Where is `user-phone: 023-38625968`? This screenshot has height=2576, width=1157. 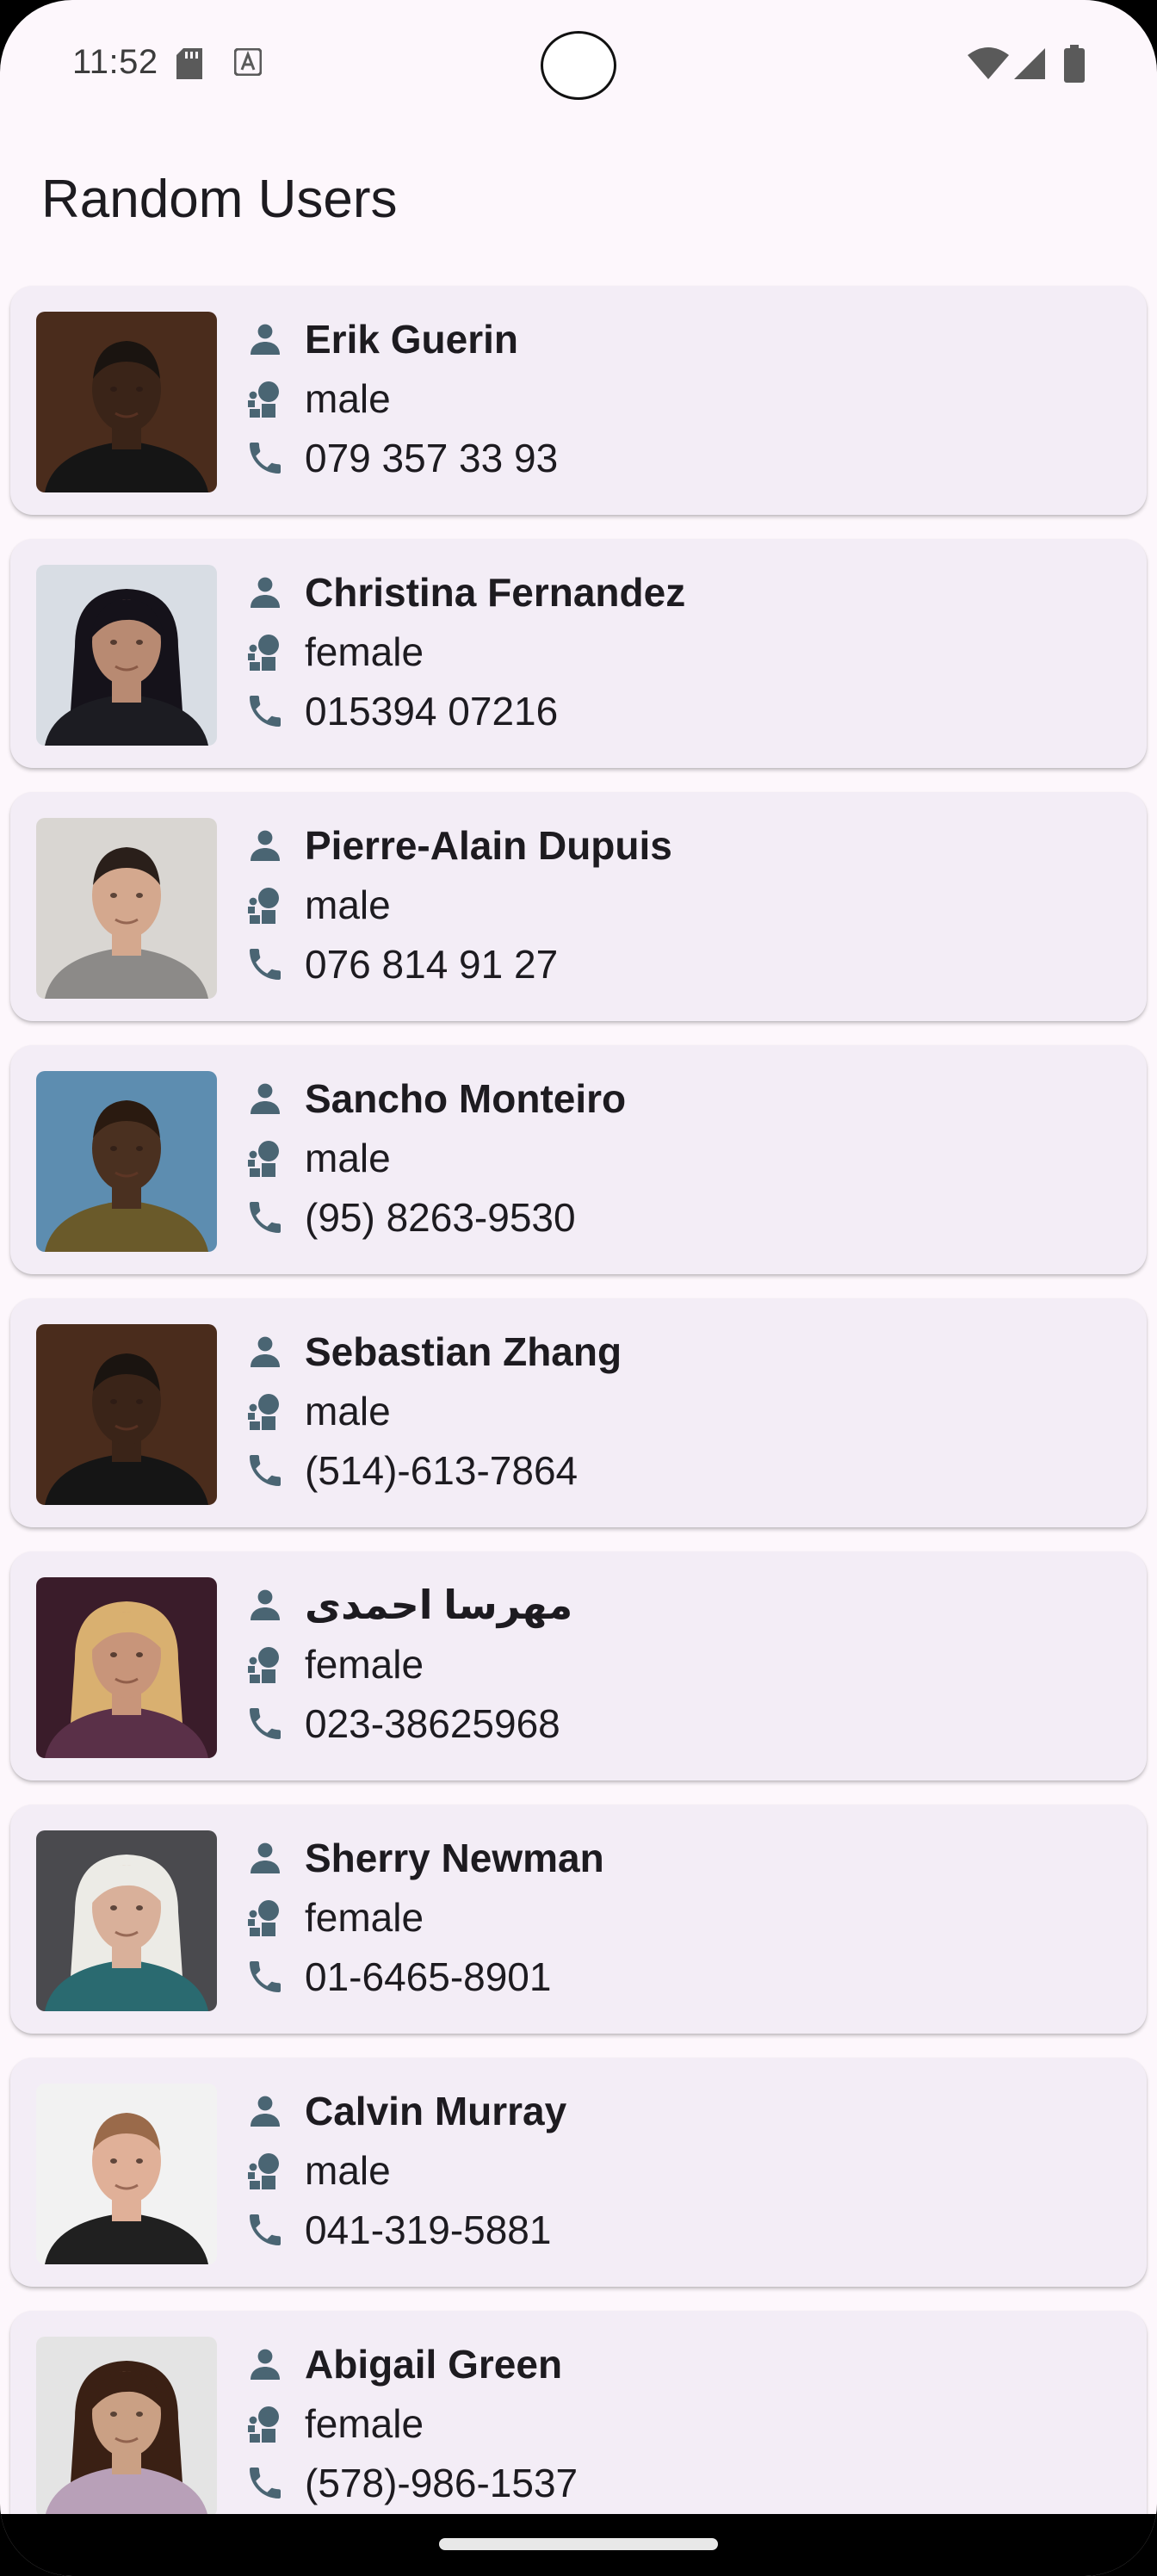
user-phone: 023-38625968 is located at coordinates (433, 1723).